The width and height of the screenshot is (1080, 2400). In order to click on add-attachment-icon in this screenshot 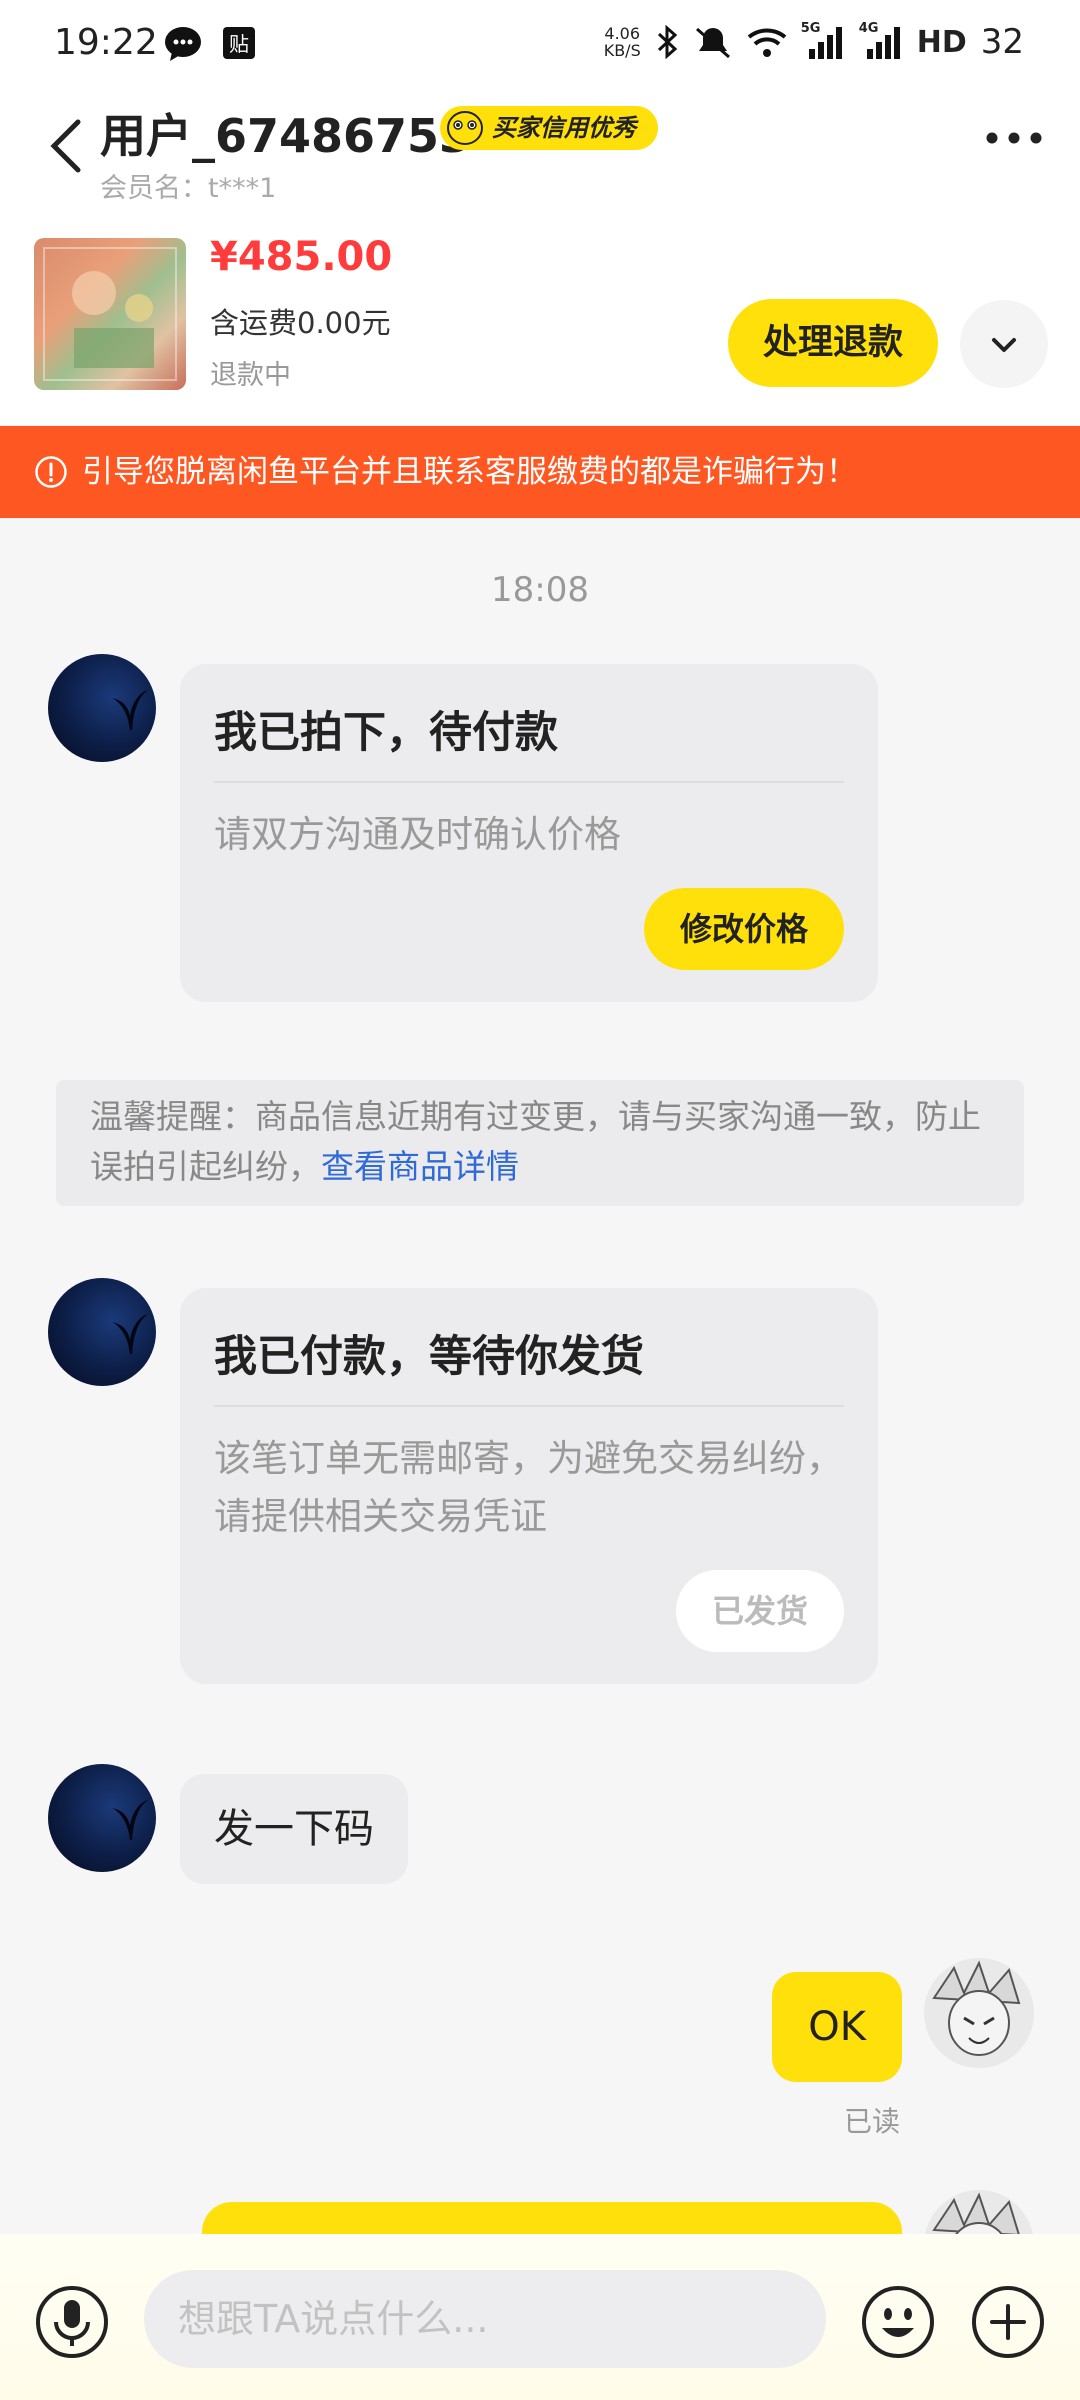, I will do `click(1008, 2322)`.